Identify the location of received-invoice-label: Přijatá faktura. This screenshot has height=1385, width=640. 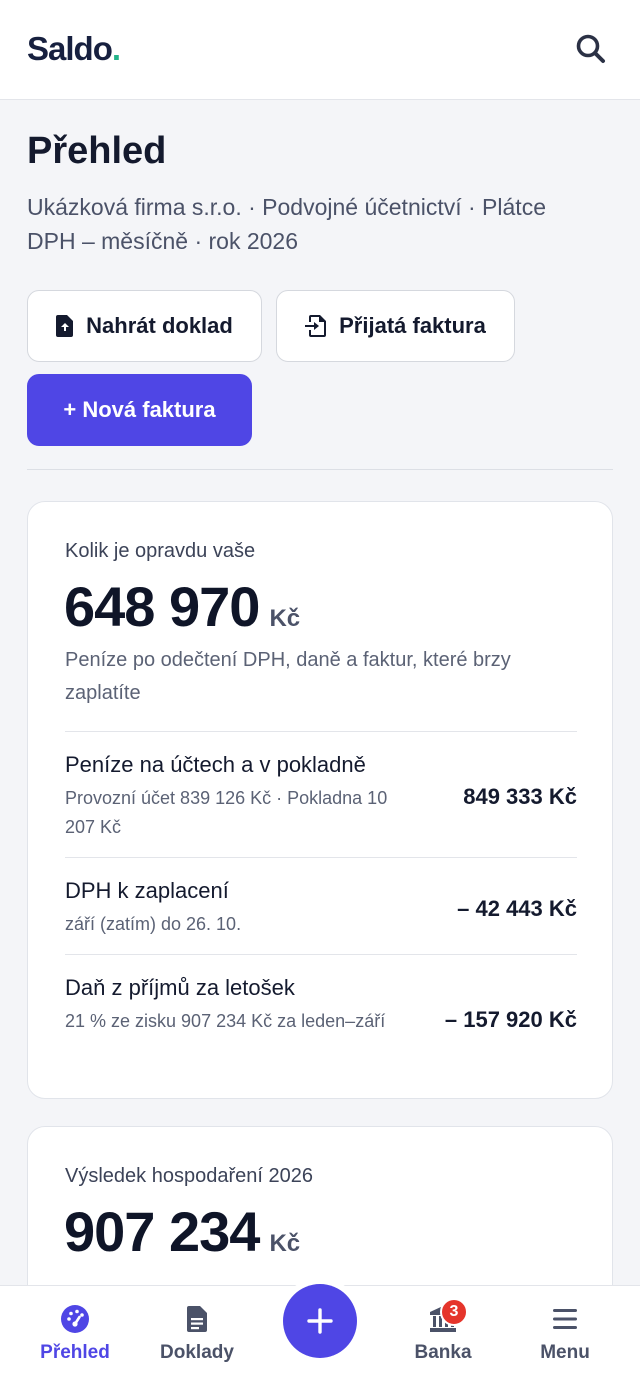
(412, 325).